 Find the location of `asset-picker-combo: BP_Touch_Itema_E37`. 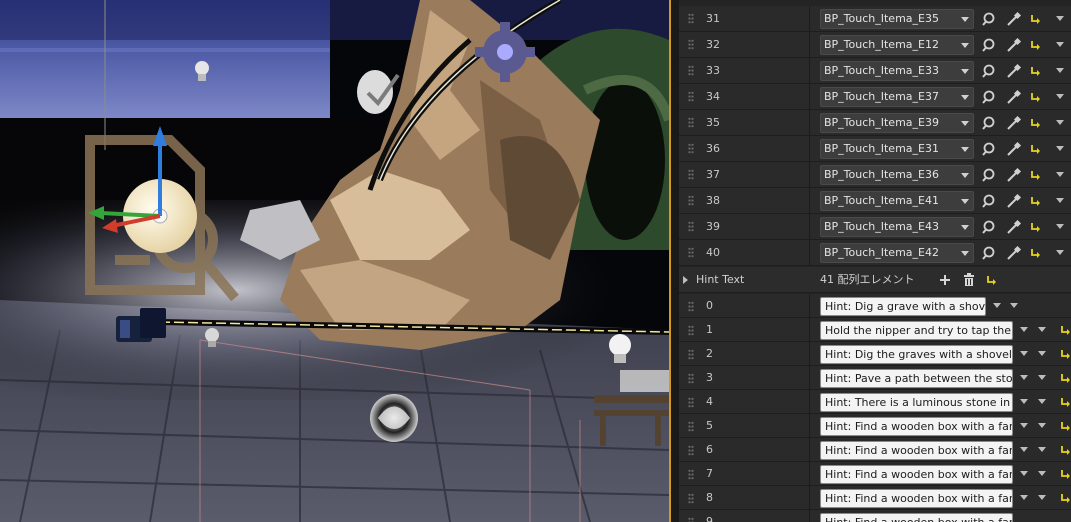

asset-picker-combo: BP_Touch_Itema_E37 is located at coordinates (897, 97).